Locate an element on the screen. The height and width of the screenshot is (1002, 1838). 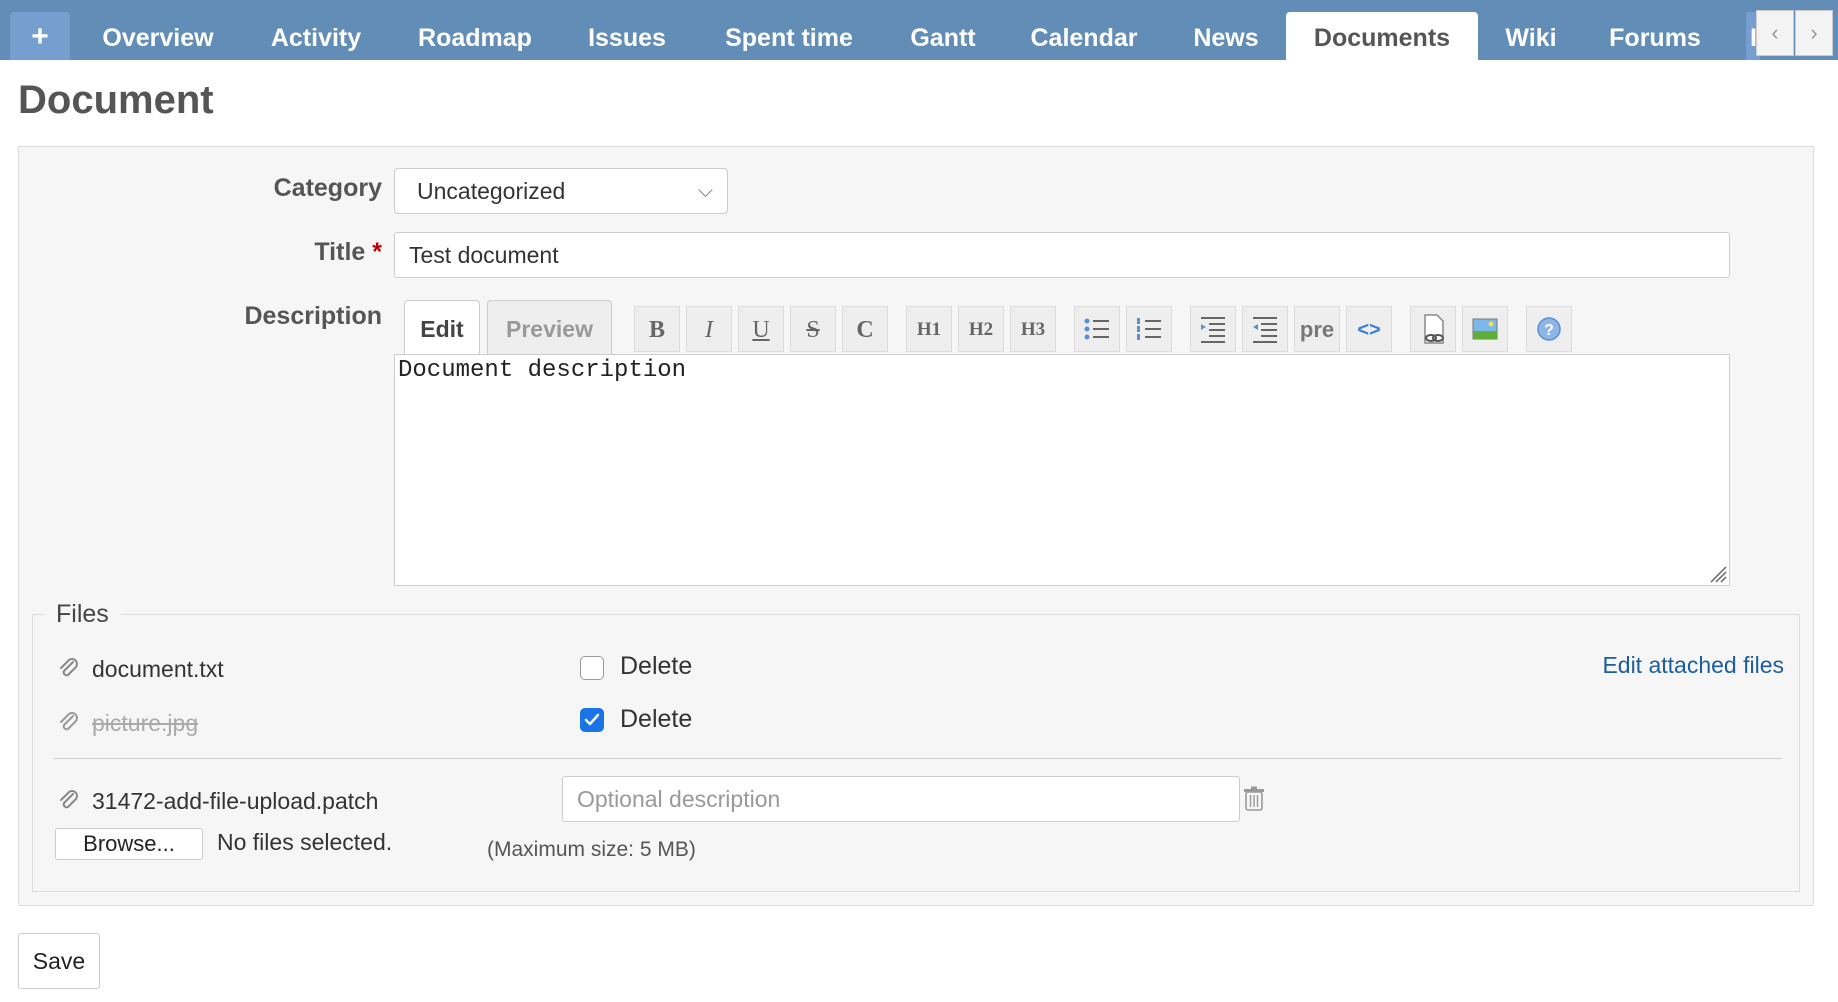
help-icon: ? is located at coordinates (1549, 329).